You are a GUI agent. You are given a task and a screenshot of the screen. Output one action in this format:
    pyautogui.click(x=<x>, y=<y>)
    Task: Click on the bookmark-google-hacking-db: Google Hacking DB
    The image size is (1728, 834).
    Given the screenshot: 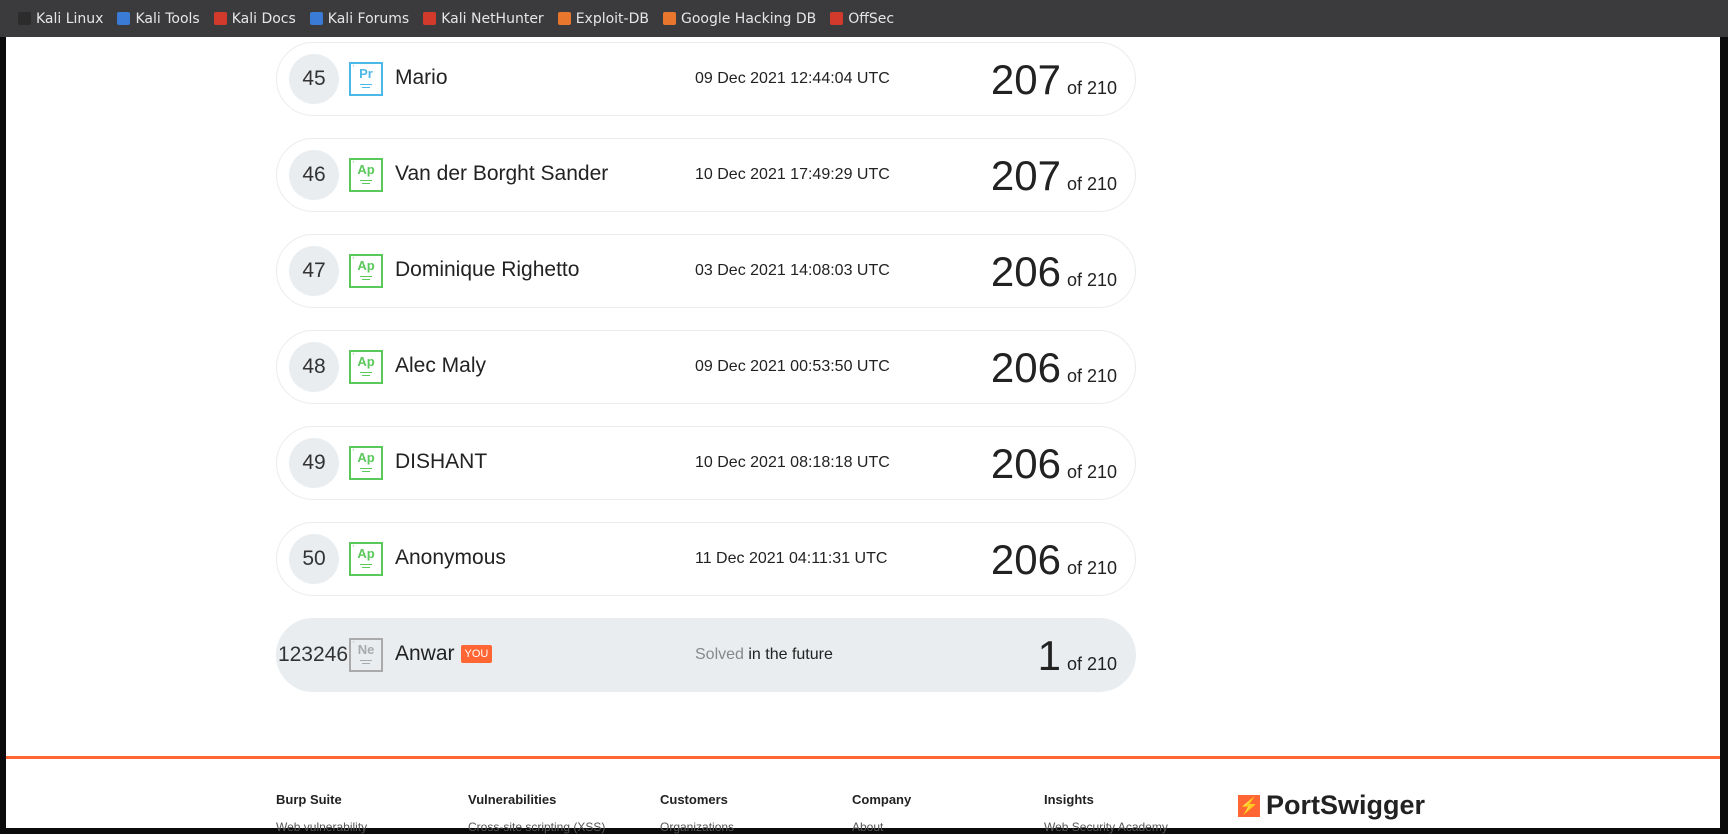 What is the action you would take?
    pyautogui.click(x=739, y=18)
    